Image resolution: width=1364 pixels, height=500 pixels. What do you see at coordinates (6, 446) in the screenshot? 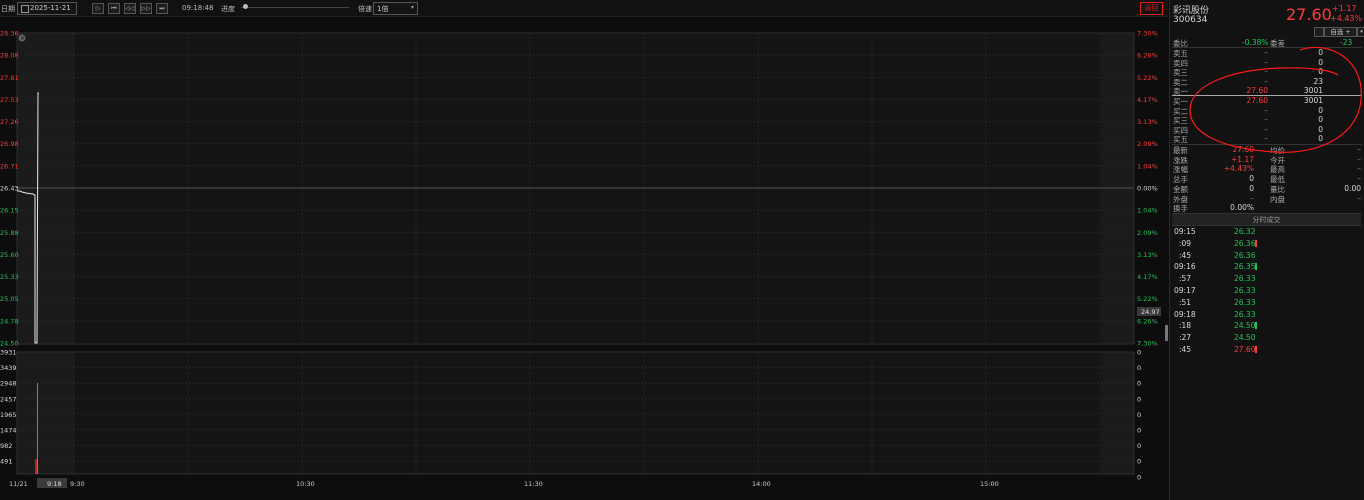
I see `volume-tick-label: 982` at bounding box center [6, 446].